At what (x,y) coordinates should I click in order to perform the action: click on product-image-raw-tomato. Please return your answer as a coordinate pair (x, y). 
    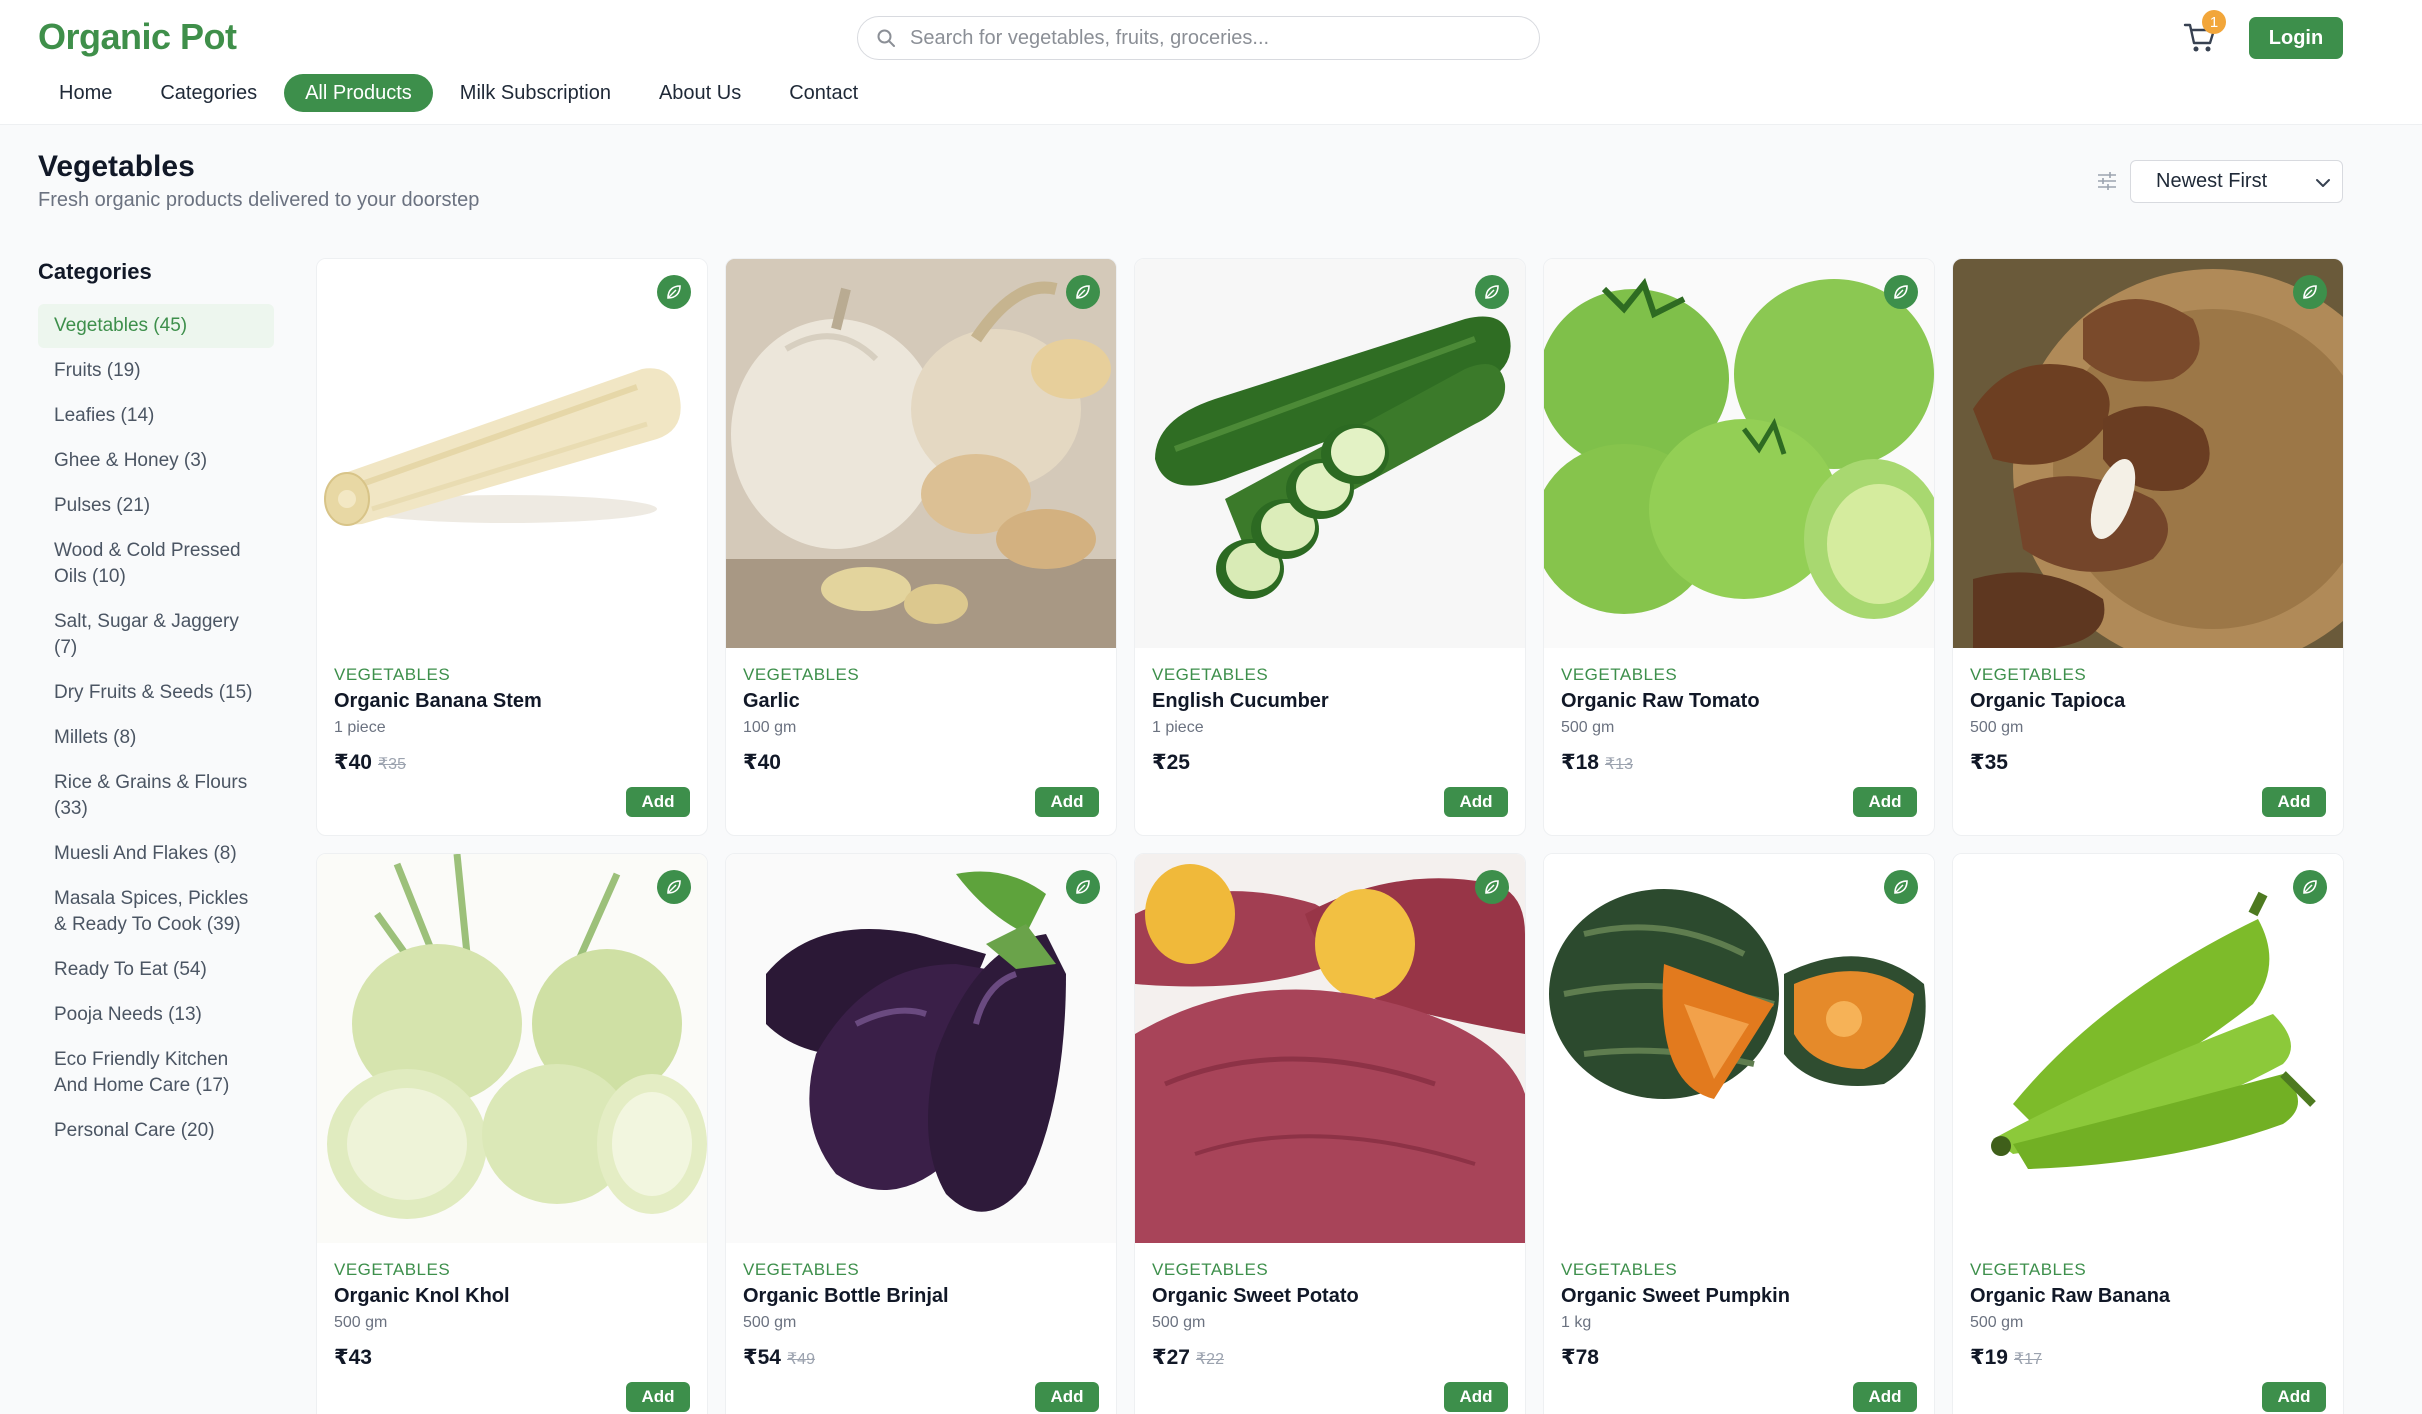
    Looking at the image, I should click on (1739, 453).